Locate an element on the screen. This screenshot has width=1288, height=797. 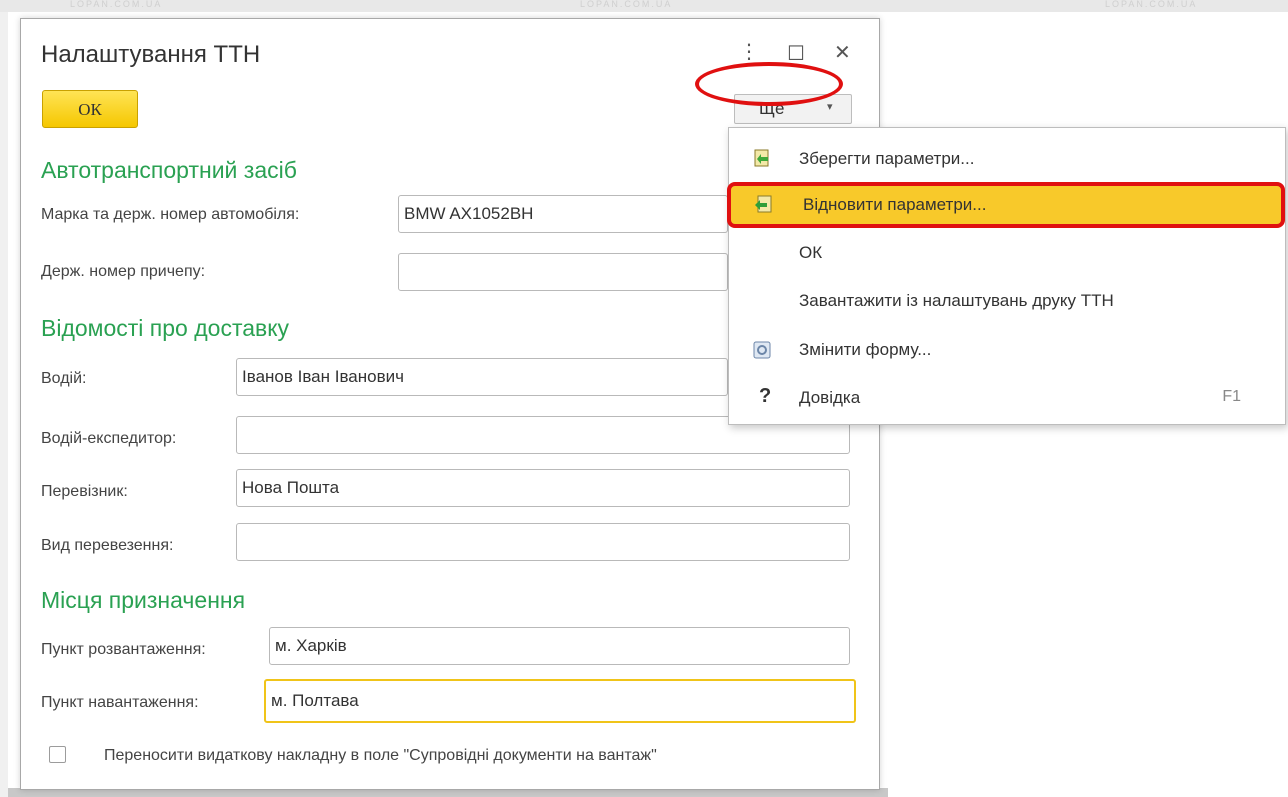
load-point-label: Пункт навантаження: is located at coordinates (120, 702).